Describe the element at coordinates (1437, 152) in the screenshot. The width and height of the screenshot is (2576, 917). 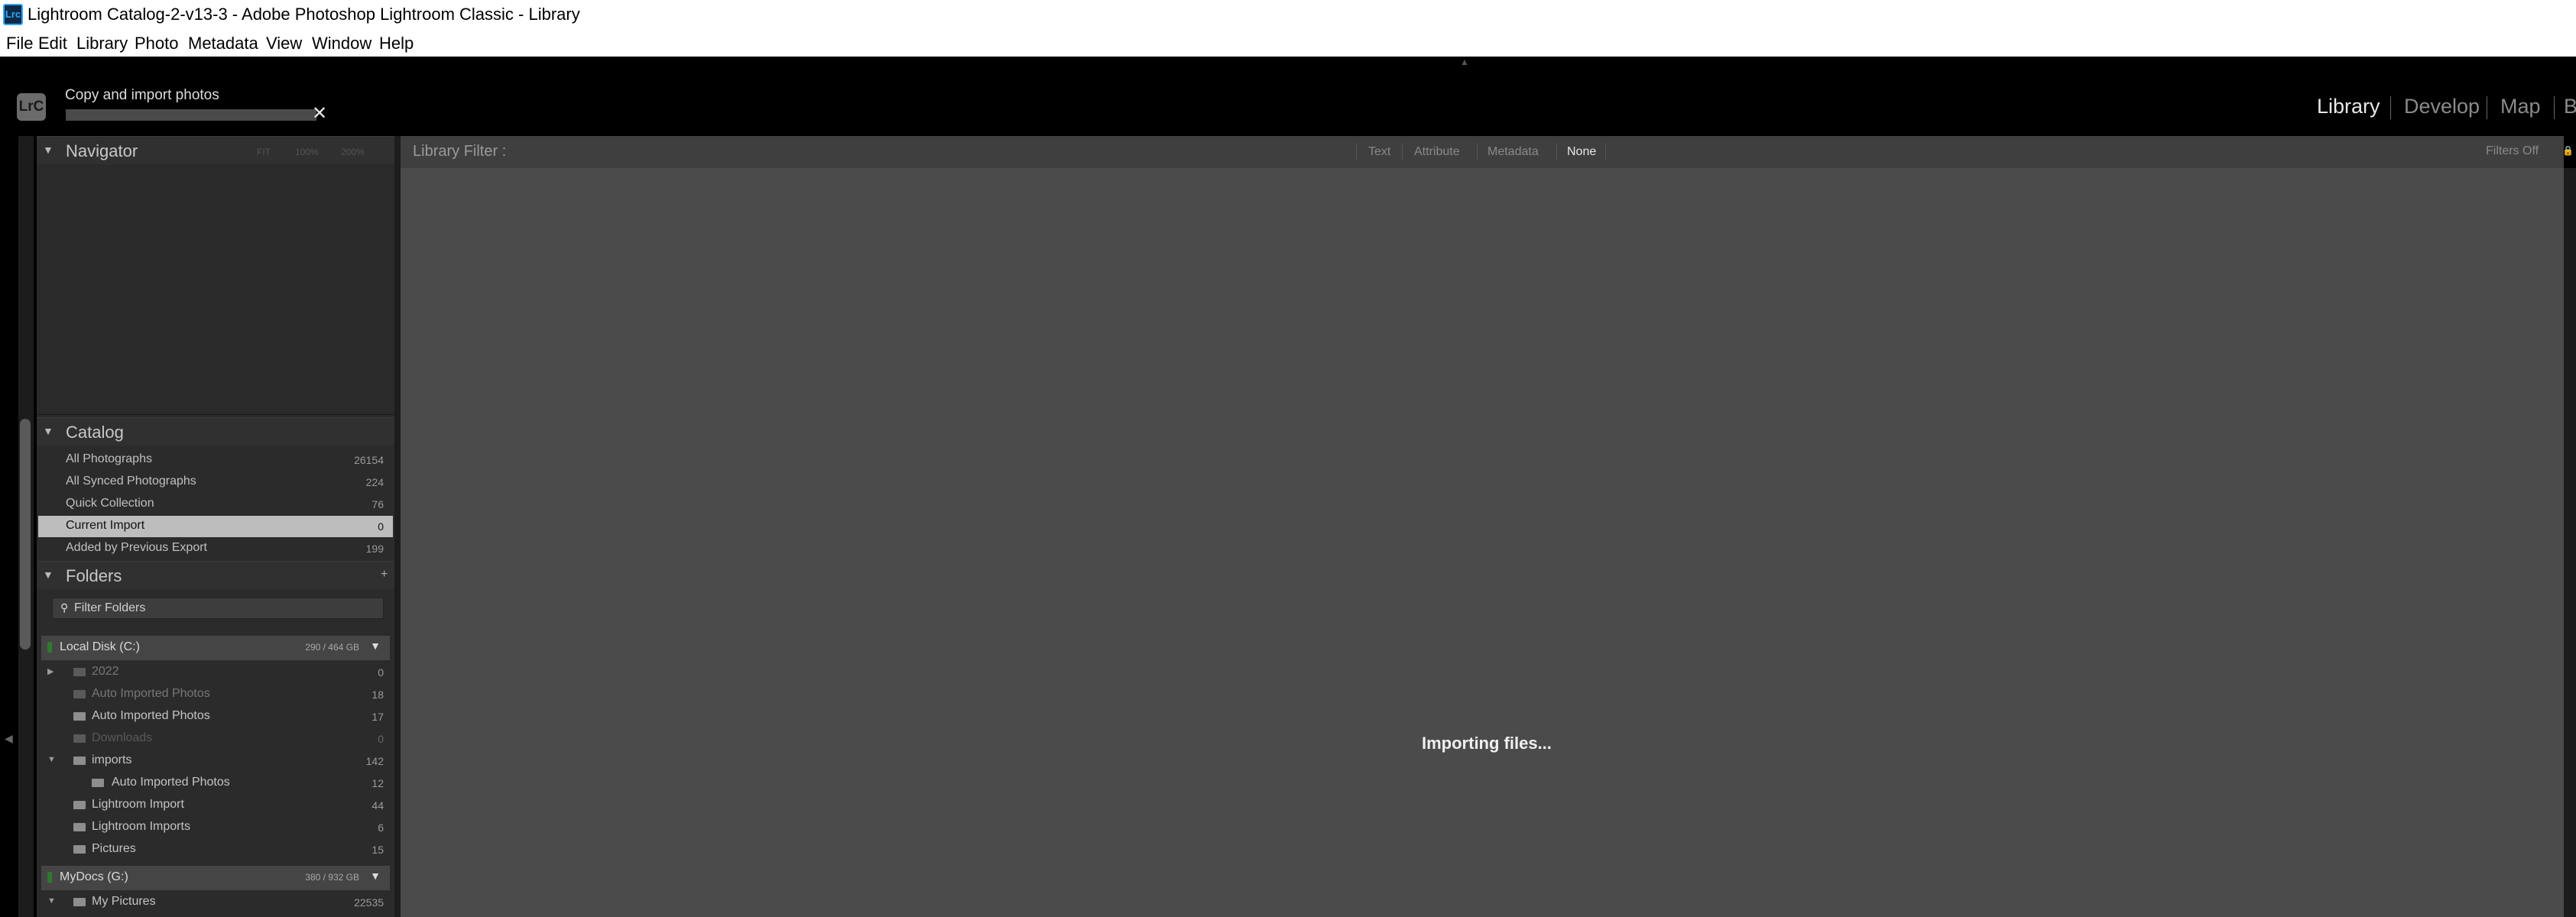
I see `filter-tab-attribute: Attribute` at that location.